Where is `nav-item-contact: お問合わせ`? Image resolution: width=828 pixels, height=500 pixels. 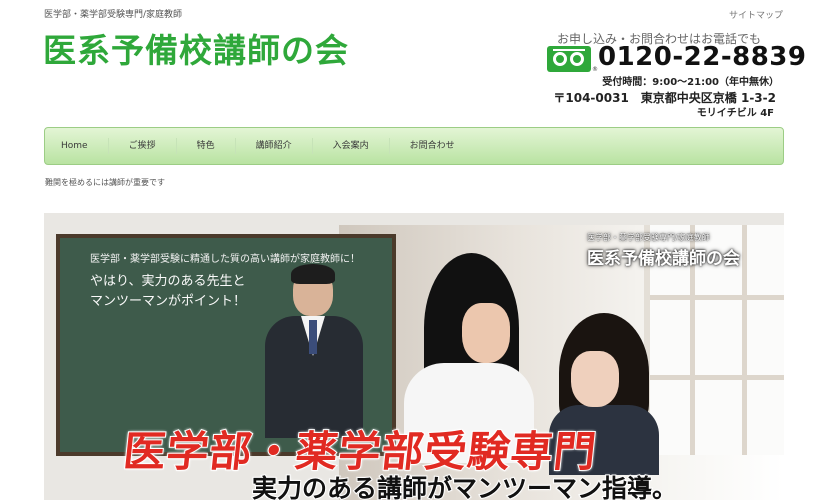
nav-item-contact: お問合わせ is located at coordinates (432, 146).